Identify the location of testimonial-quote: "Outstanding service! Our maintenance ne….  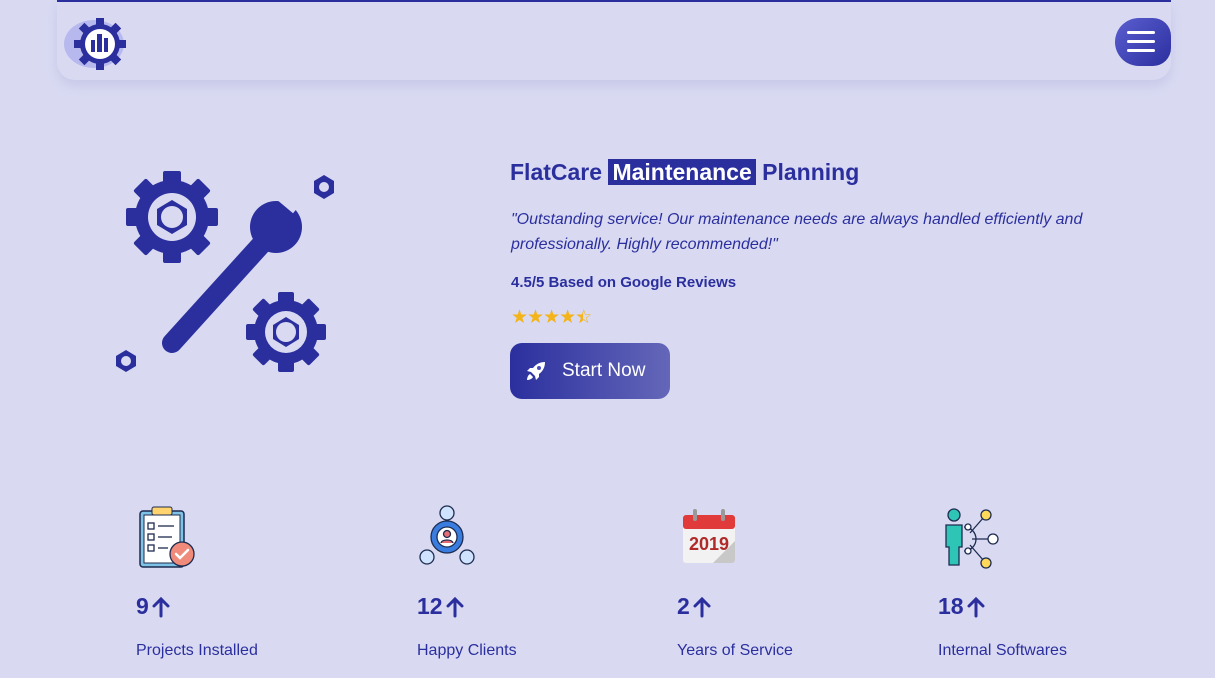
(797, 232).